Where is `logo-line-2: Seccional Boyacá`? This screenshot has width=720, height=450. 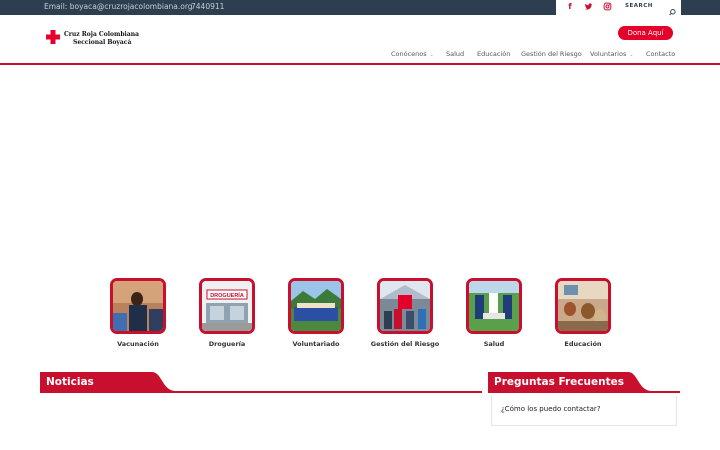 logo-line-2: Seccional Boyacá is located at coordinates (102, 42).